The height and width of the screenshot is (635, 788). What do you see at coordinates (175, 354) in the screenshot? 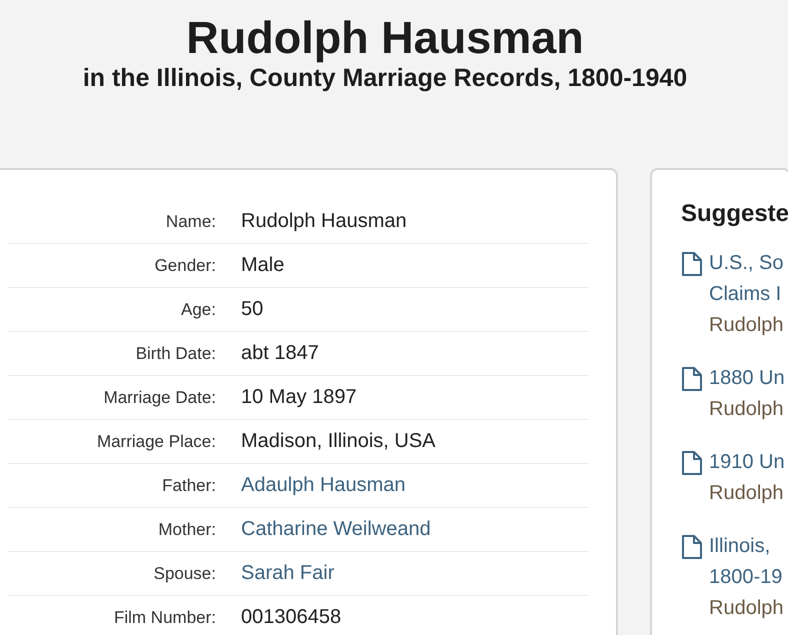
I see `field-label: Birth Date:` at bounding box center [175, 354].